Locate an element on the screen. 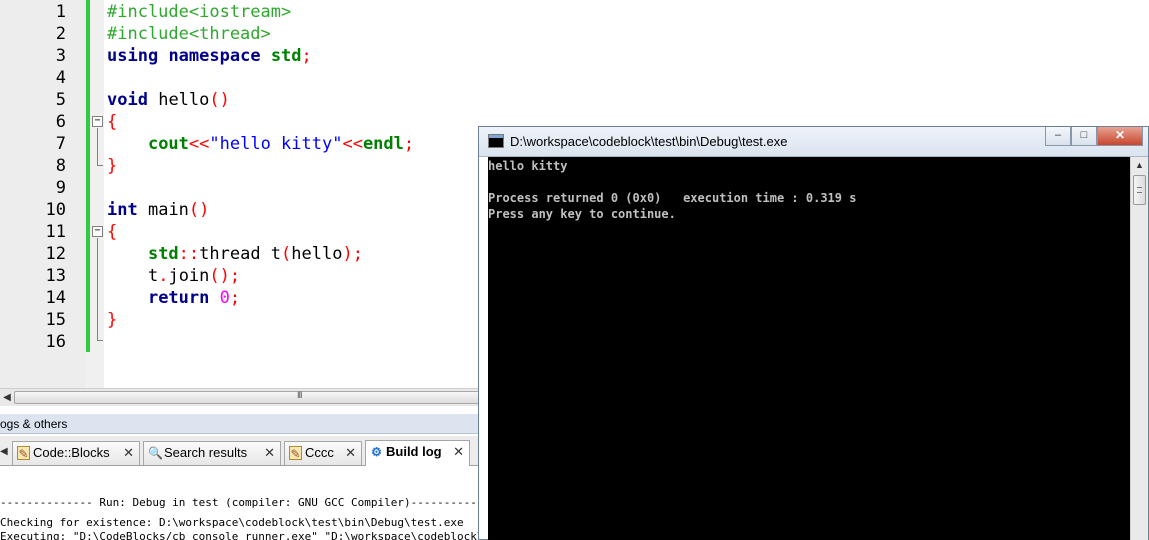 The height and width of the screenshot is (540, 1149). tab-label: Cccc is located at coordinates (319, 452).